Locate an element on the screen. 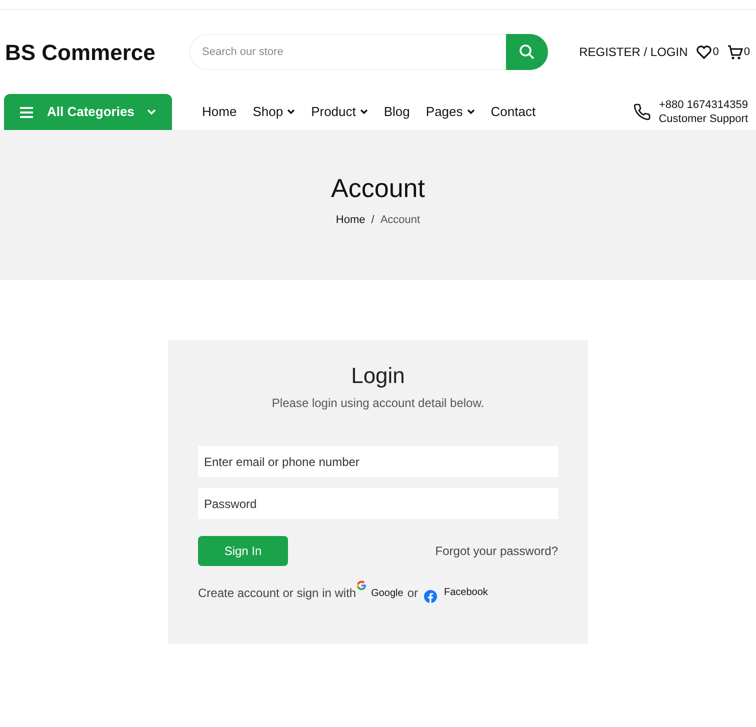 This screenshot has height=727, width=756. login-title: Login is located at coordinates (378, 376).